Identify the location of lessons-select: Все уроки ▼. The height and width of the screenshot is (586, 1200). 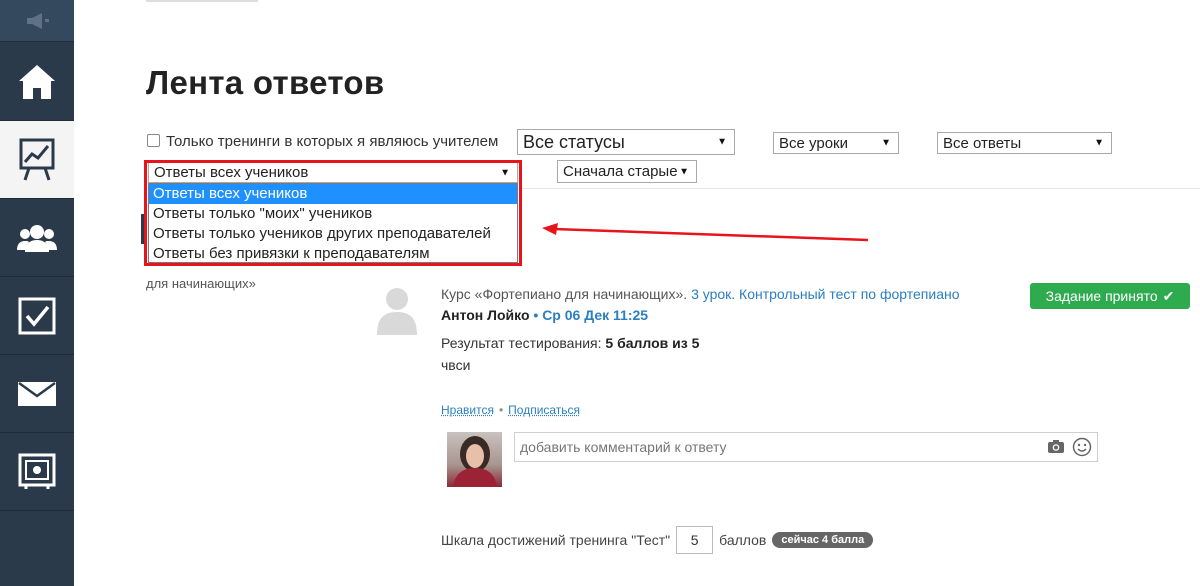
(836, 143).